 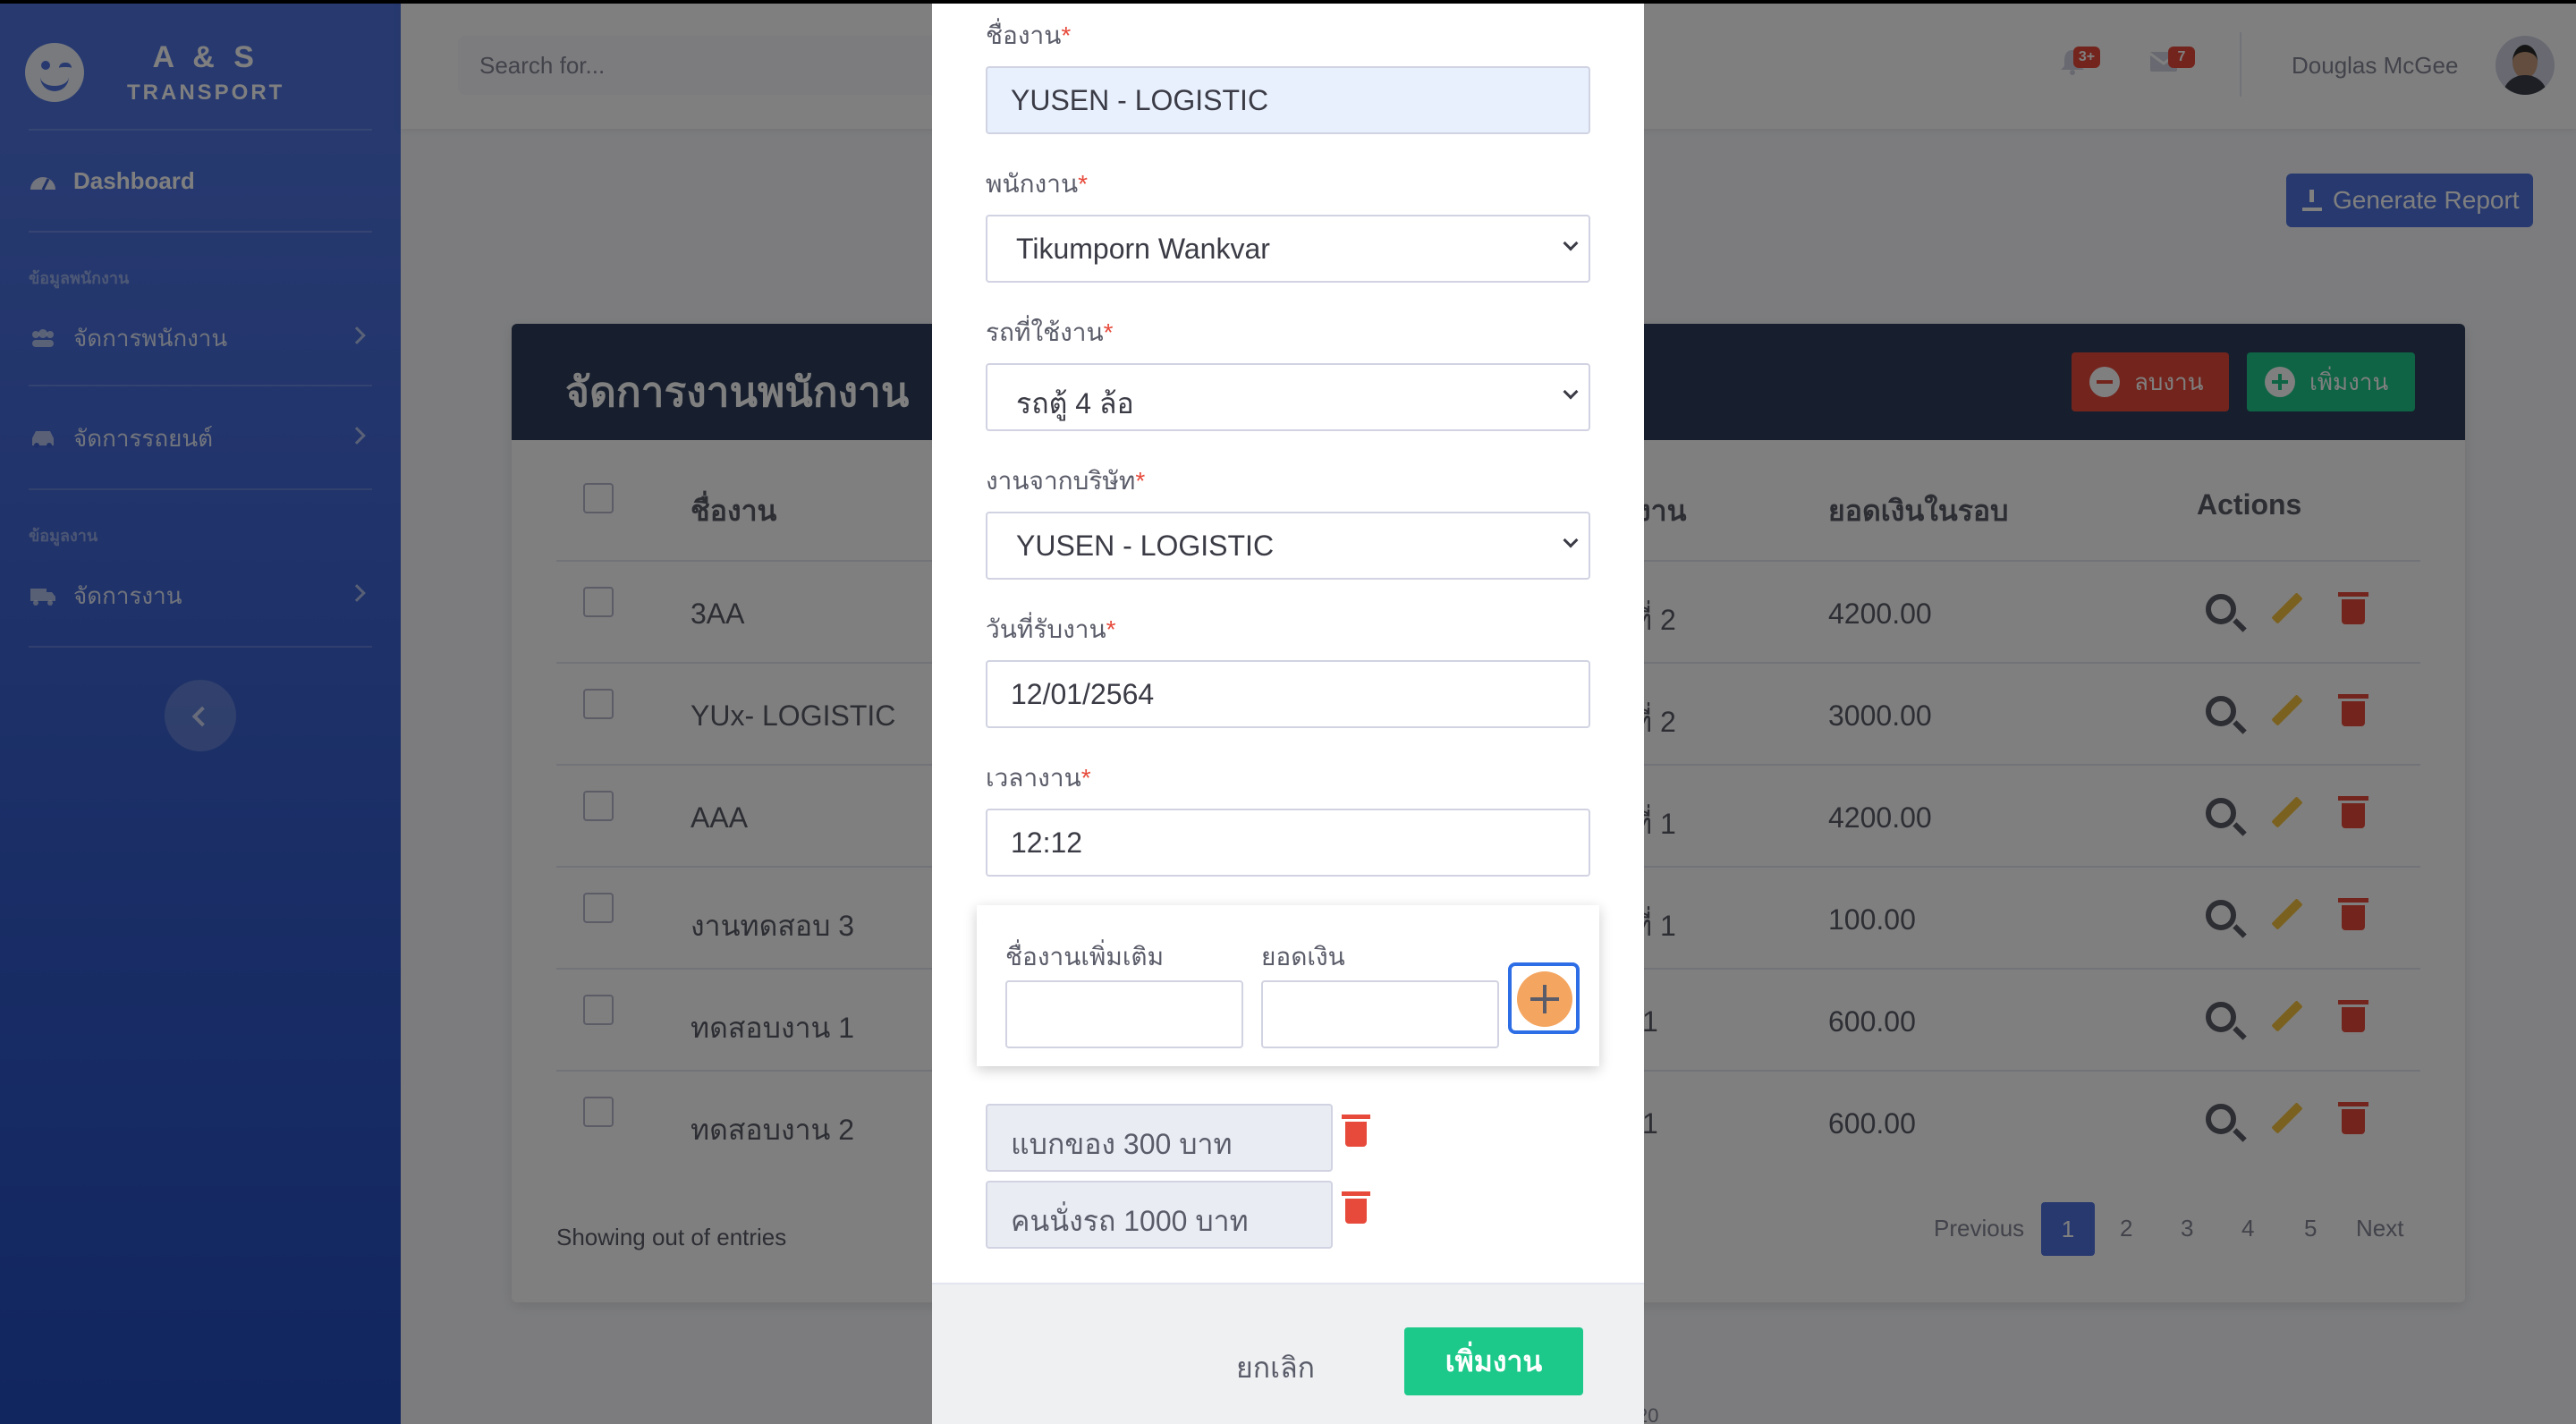 I want to click on company-select: YUSEN - LOGISTIC, so click(x=1288, y=546).